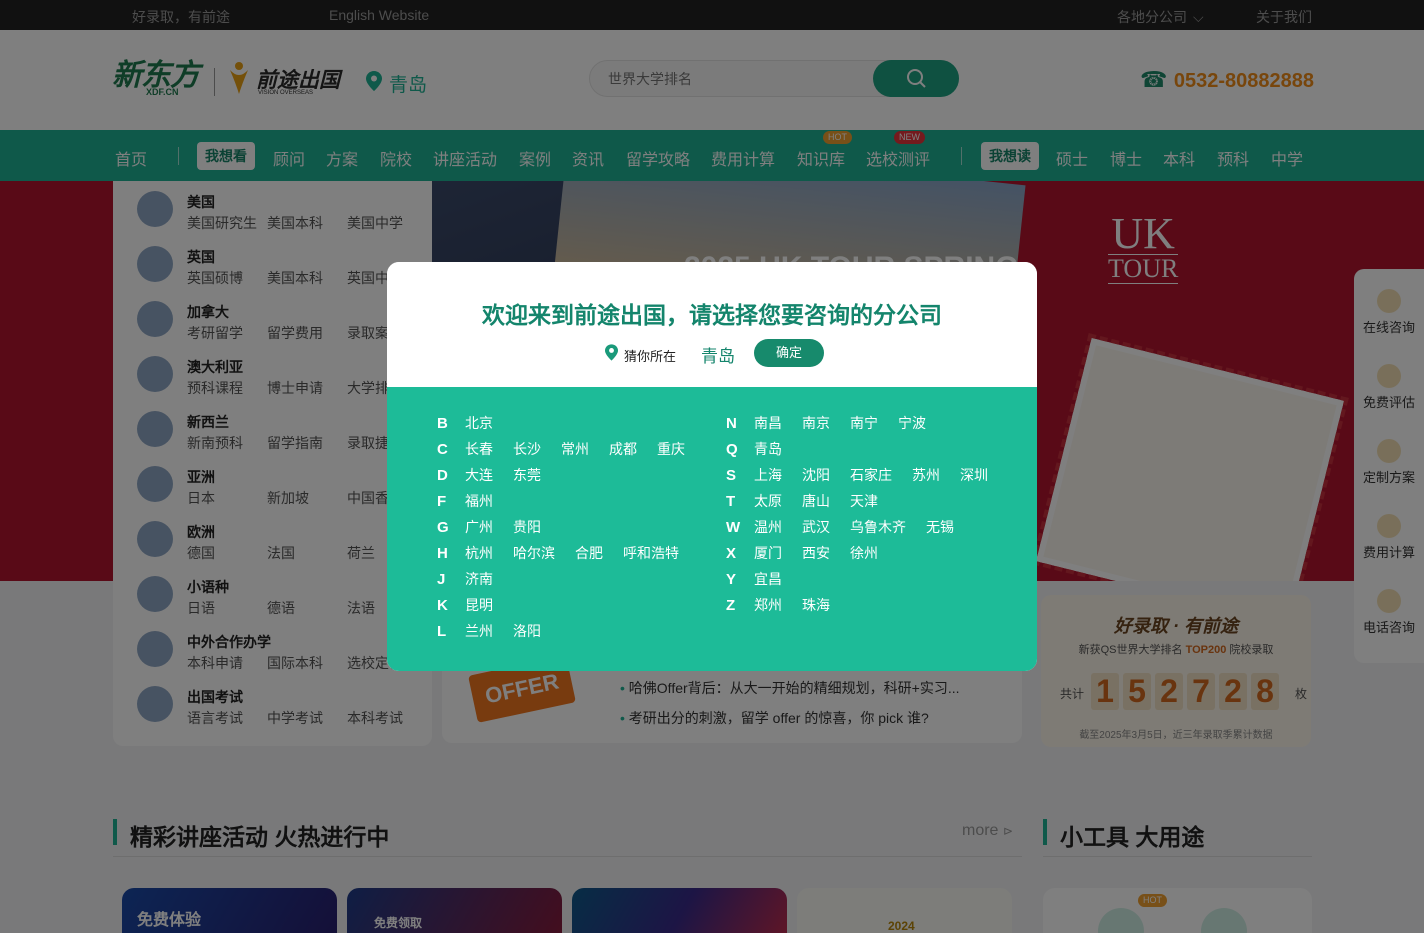  Describe the element at coordinates (568, 556) in the screenshot. I see `city-group-h: H 杭州 哈尔滨 合肥 呼和浩特` at that location.